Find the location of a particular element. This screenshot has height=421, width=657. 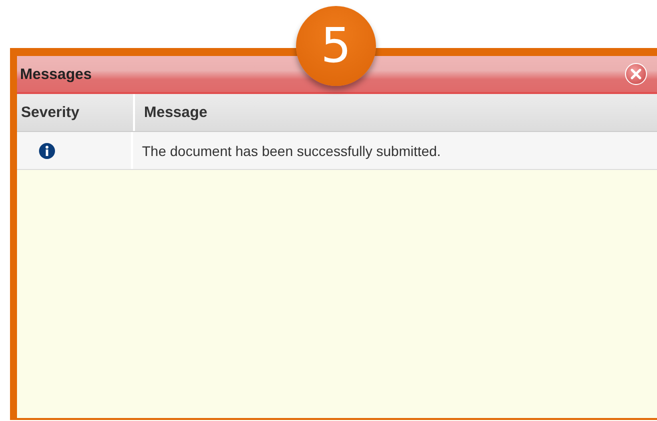

message-text: The document has been successfully submitted. is located at coordinates (291, 150).